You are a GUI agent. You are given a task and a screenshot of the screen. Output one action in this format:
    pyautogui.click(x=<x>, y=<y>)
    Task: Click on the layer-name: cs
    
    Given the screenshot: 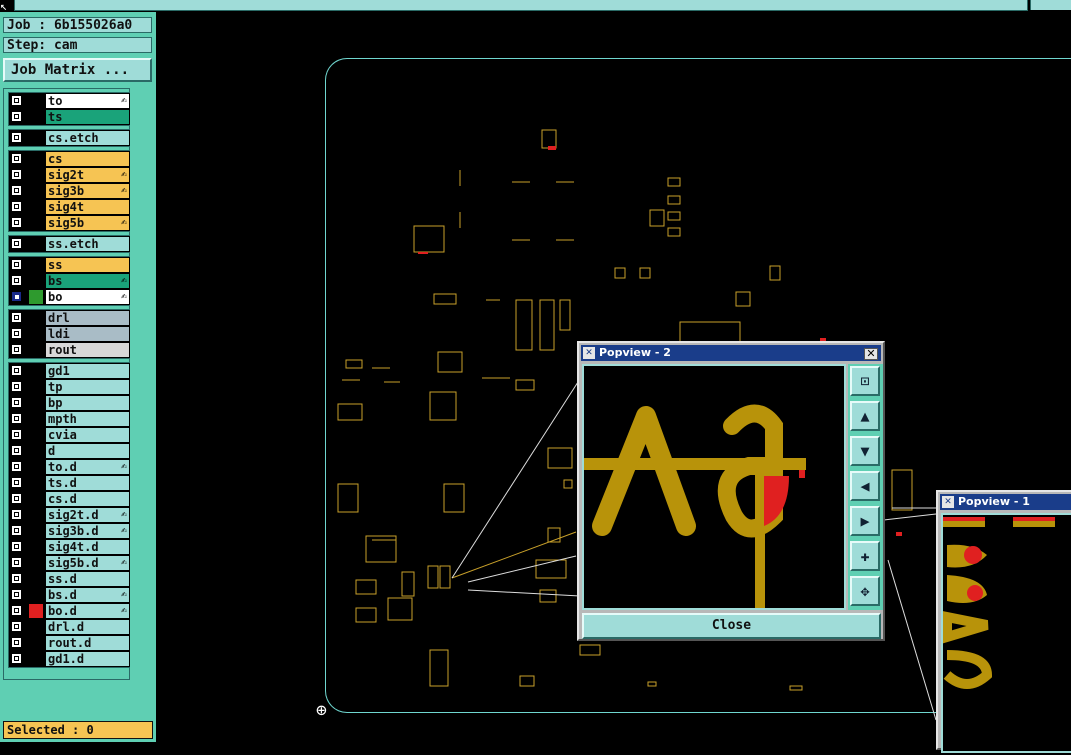 What is the action you would take?
    pyautogui.click(x=87, y=159)
    